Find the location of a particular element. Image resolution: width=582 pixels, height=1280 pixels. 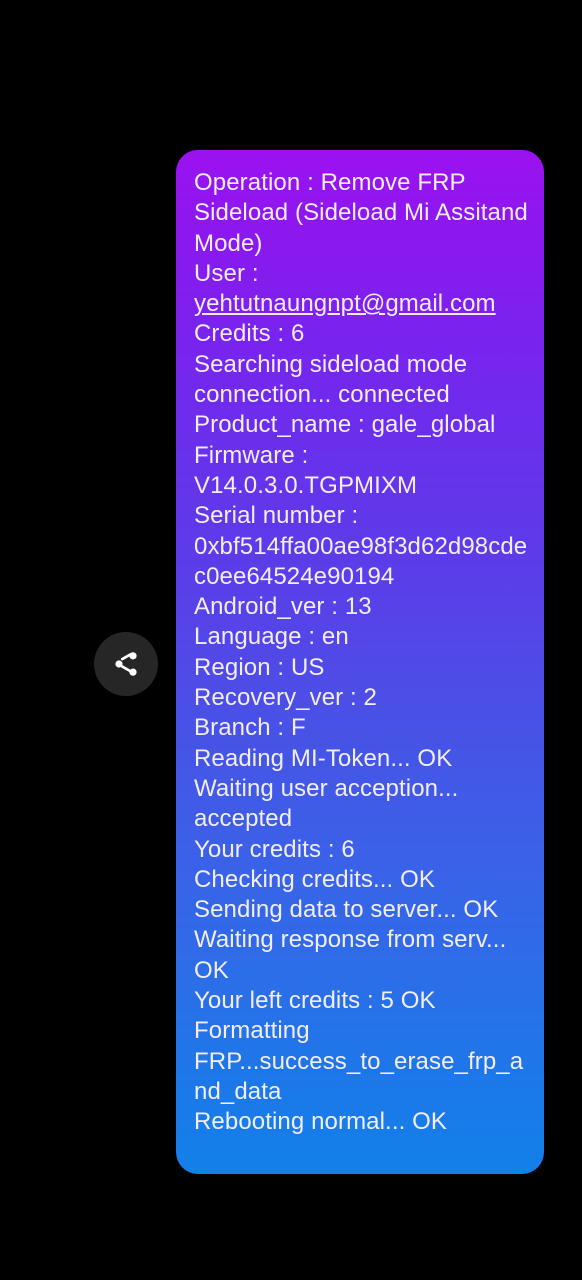

log-line: Recovery_ver : 2 is located at coordinates (286, 698).